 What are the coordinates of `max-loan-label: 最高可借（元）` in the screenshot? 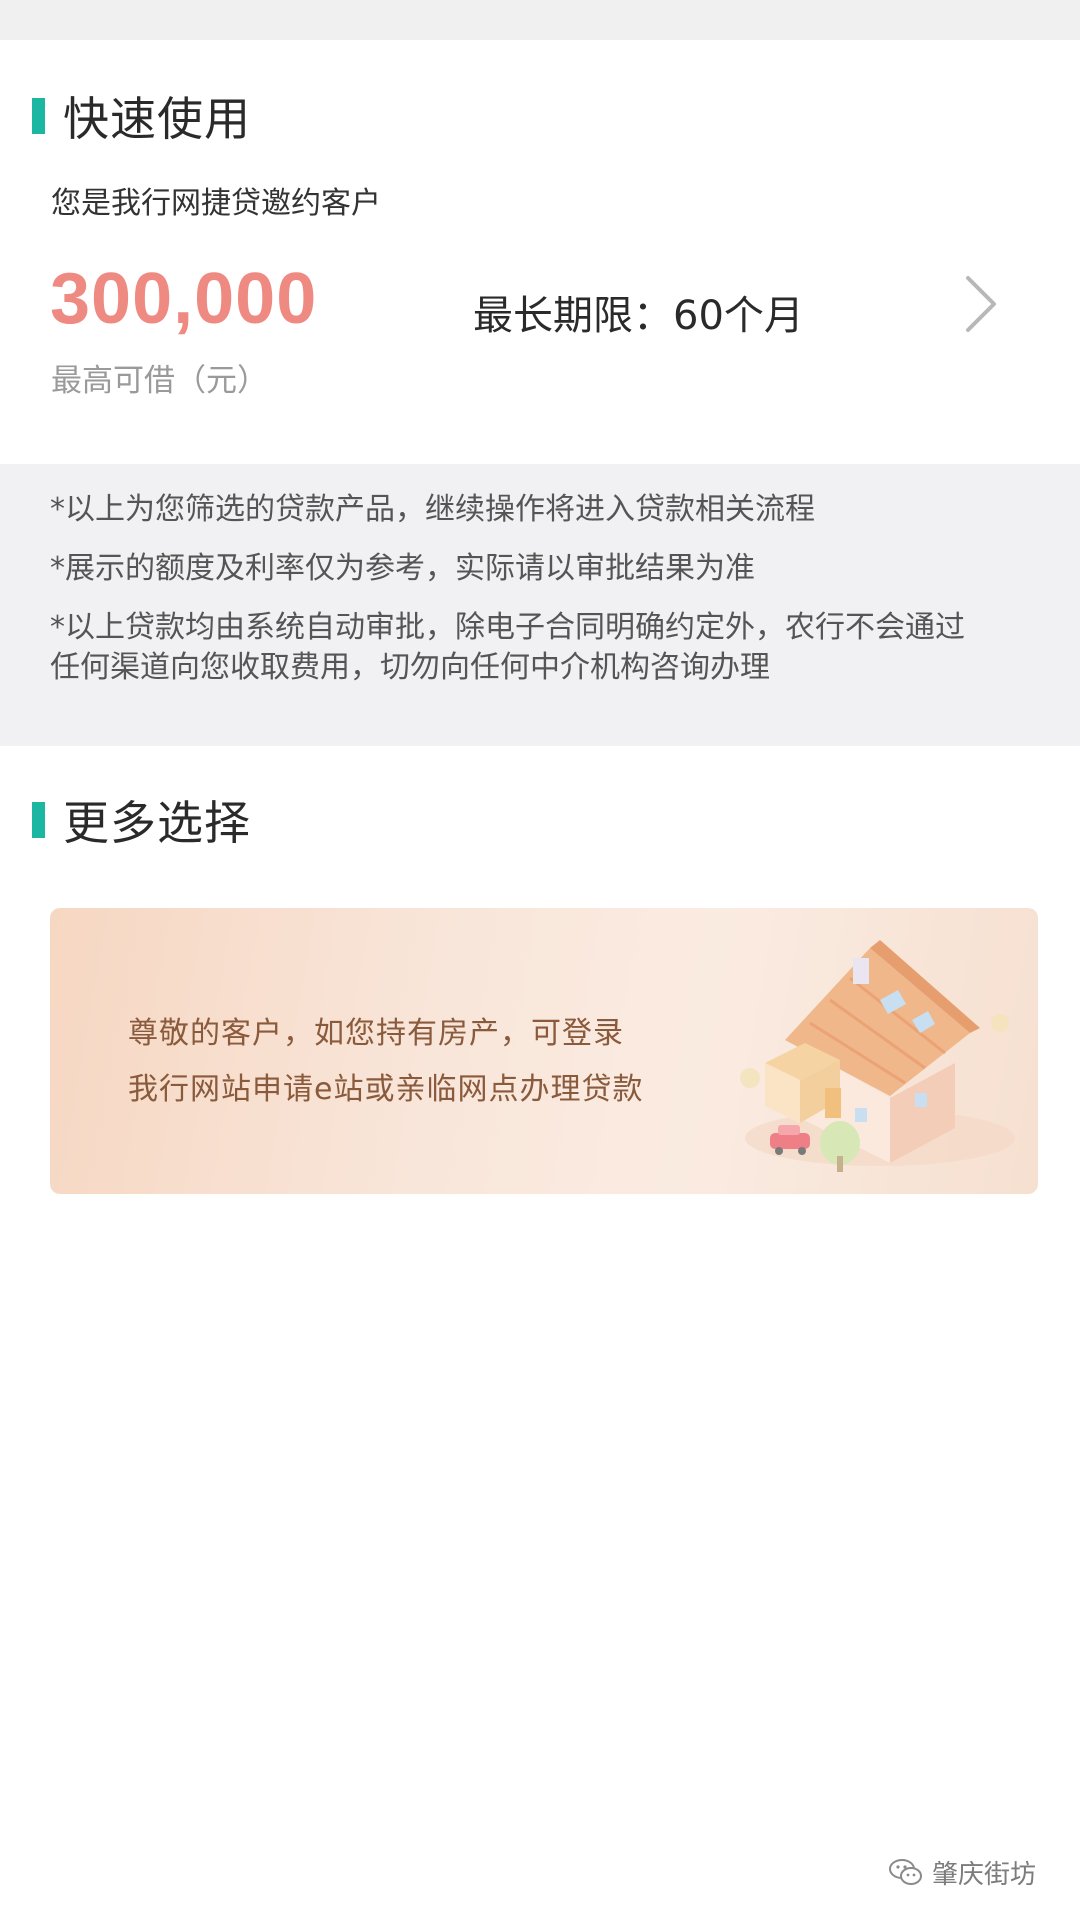 It's located at (159, 381).